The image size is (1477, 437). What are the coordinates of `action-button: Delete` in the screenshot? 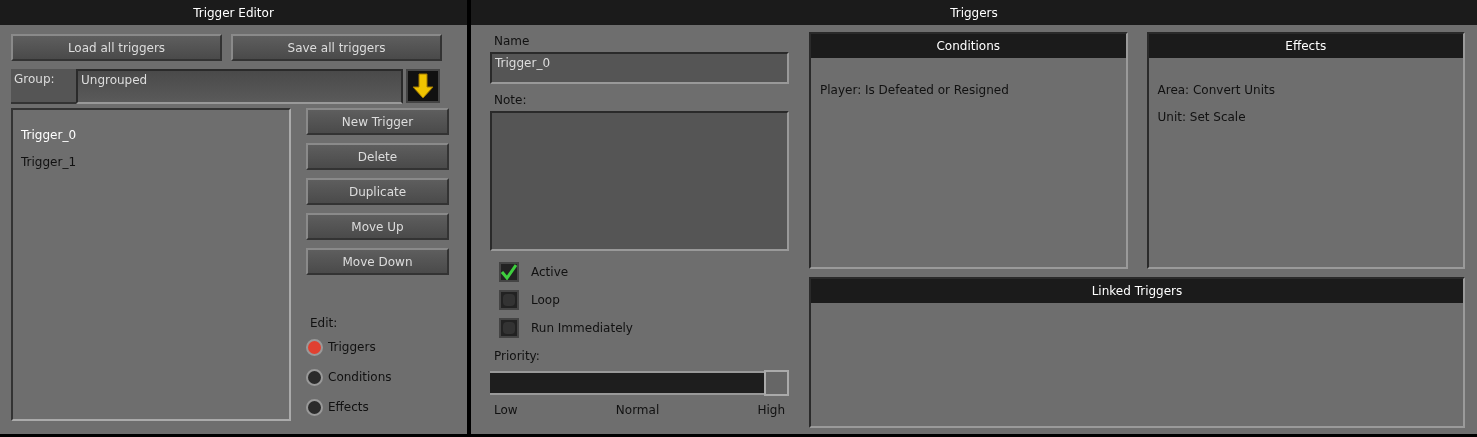 It's located at (377, 156).